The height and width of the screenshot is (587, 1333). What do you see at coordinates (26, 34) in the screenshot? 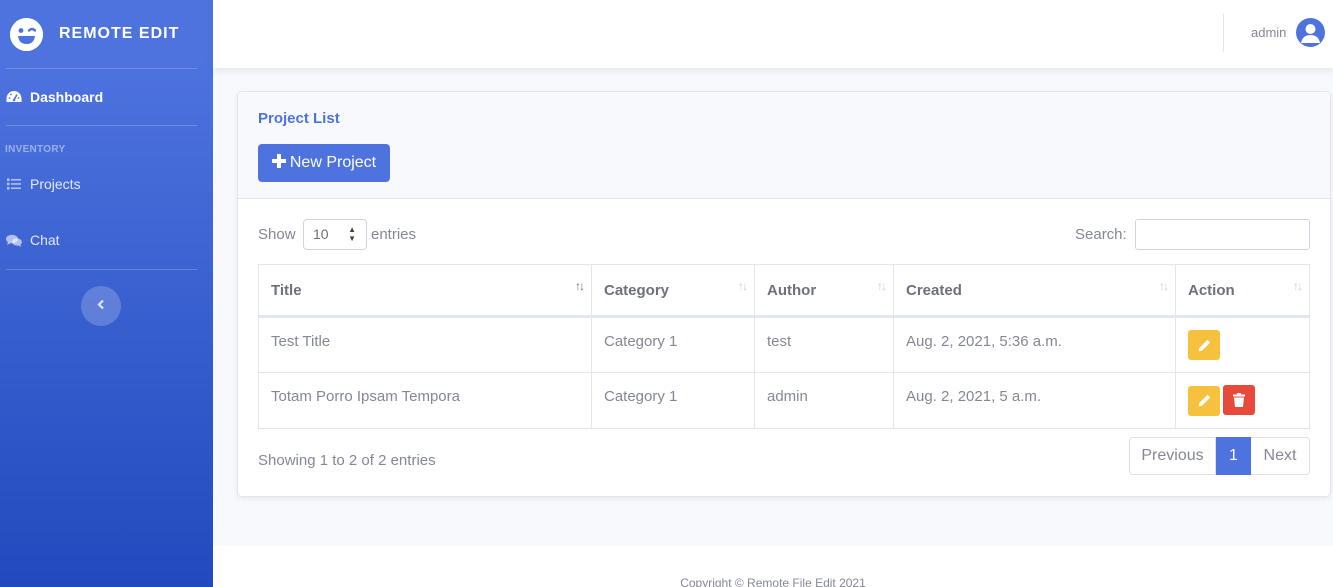
I see `laugh-wink-icon` at bounding box center [26, 34].